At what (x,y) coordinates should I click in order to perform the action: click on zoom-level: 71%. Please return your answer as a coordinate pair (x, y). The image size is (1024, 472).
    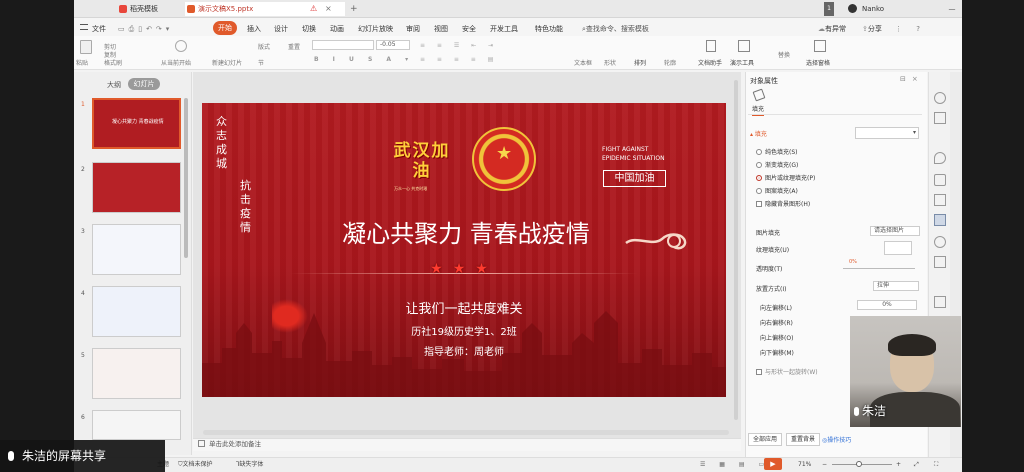
    Looking at the image, I should click on (804, 464).